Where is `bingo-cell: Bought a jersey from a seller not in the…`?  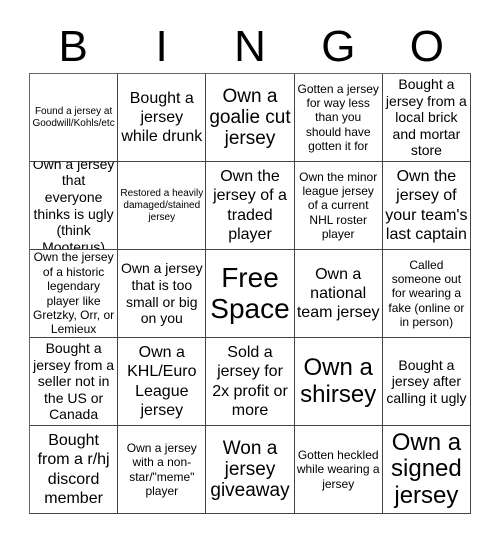 bingo-cell: Bought a jersey from a seller not in the… is located at coordinates (74, 382).